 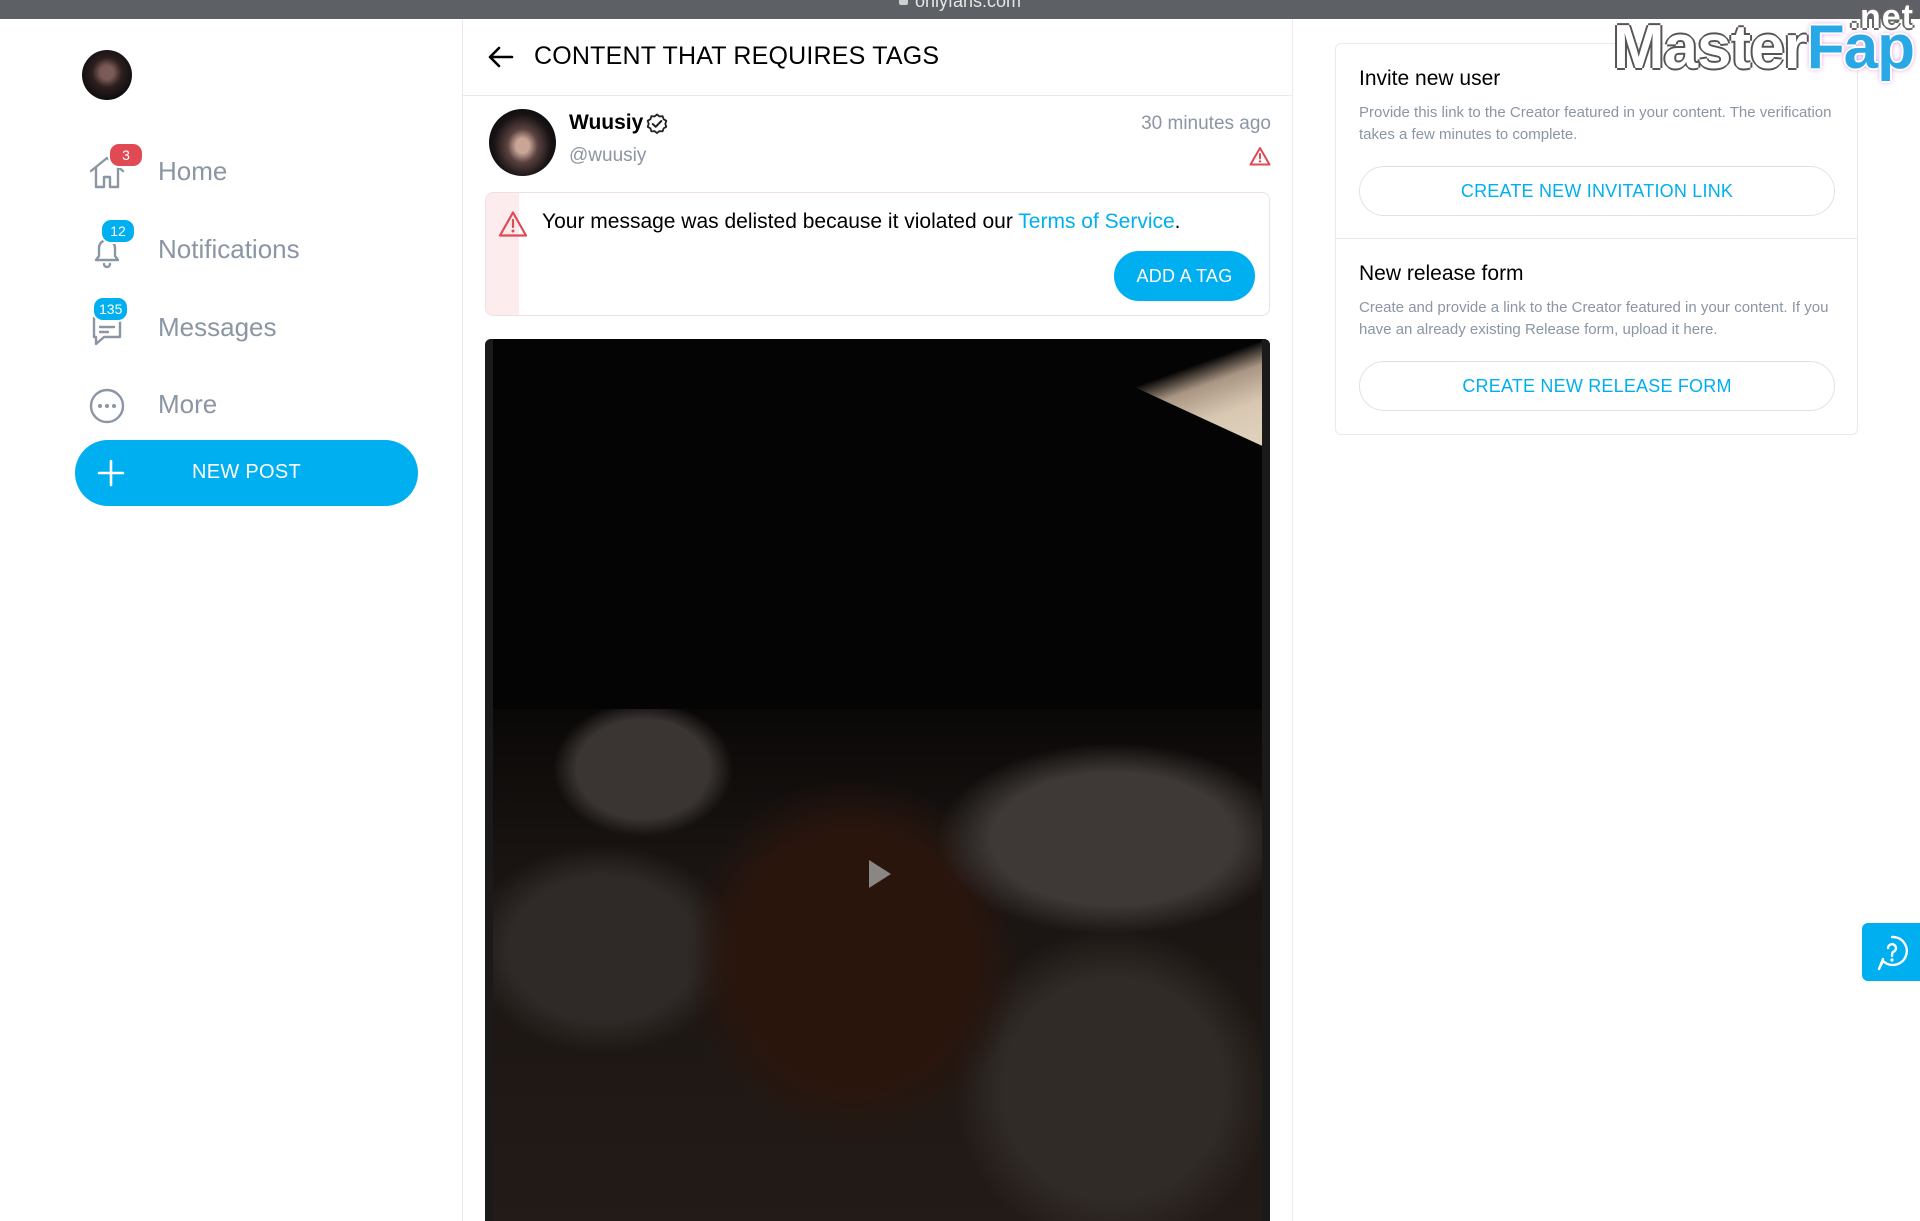 What do you see at coordinates (111, 309) in the screenshot?
I see `messages-badge: 135` at bounding box center [111, 309].